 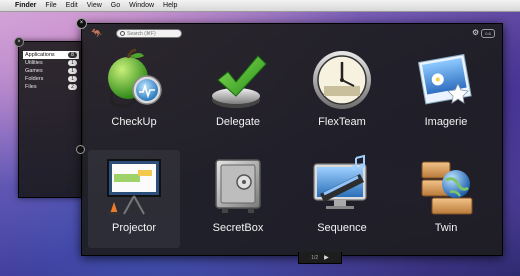 I want to click on next-page-icon: ▶, so click(x=326, y=257).